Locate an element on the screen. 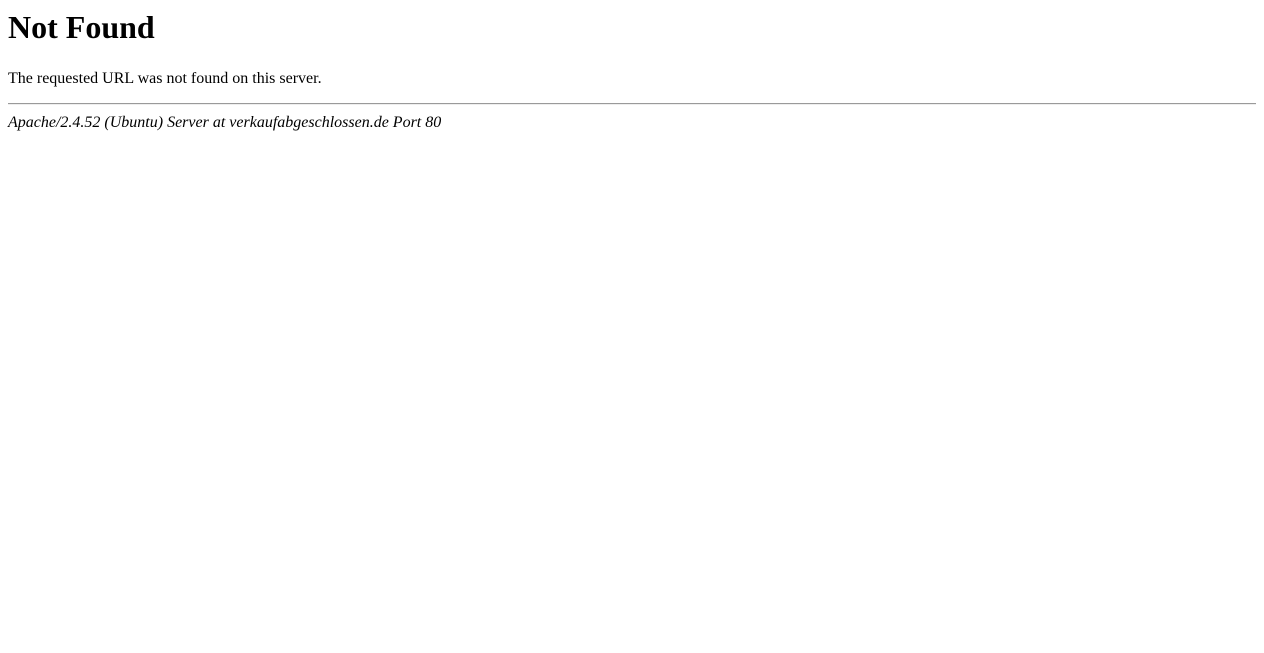  page-title: Not Found is located at coordinates (81, 27).